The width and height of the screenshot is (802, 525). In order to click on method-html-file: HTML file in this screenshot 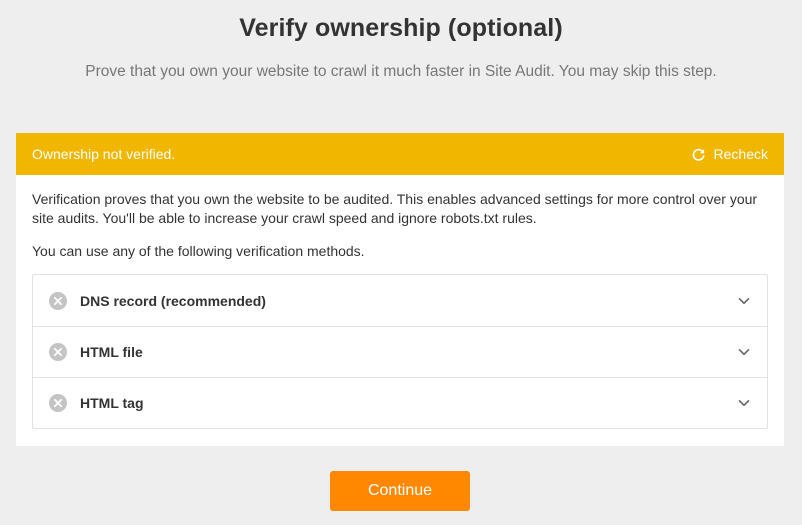, I will do `click(400, 351)`.